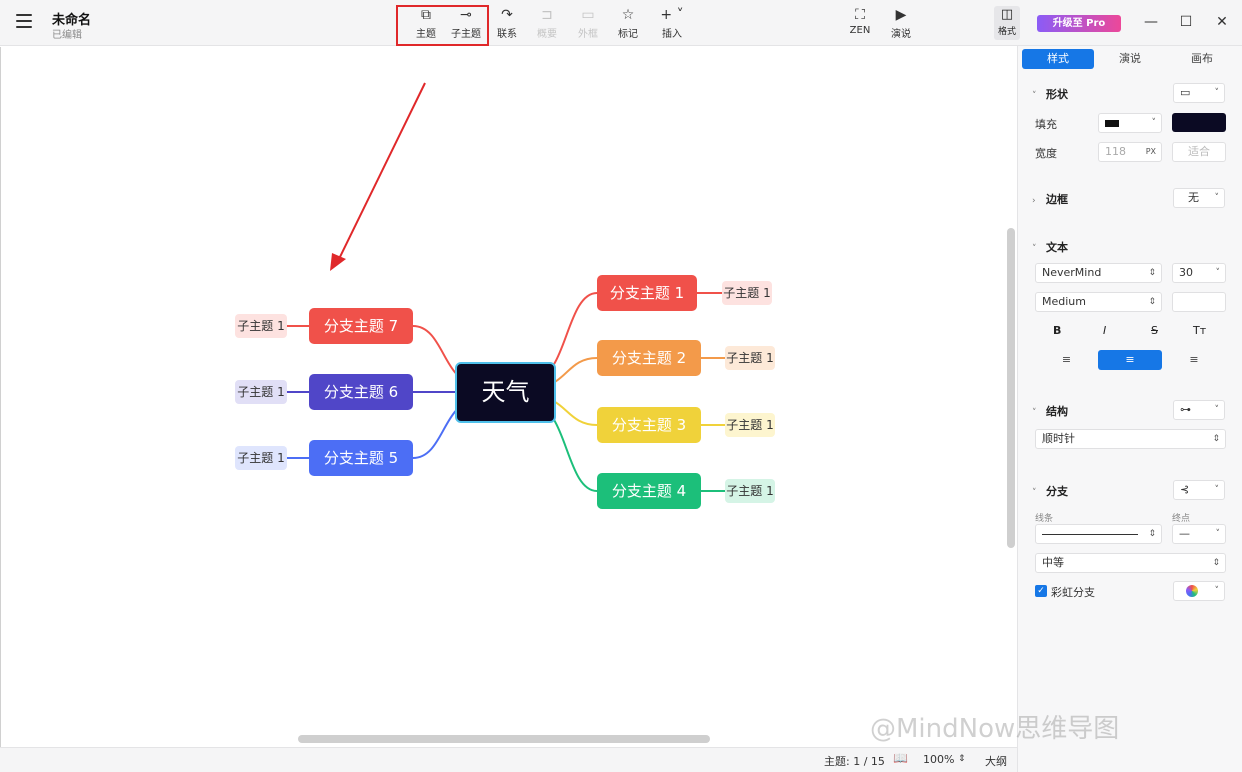  I want to click on vertical-scrollbar, so click(1011, 388).